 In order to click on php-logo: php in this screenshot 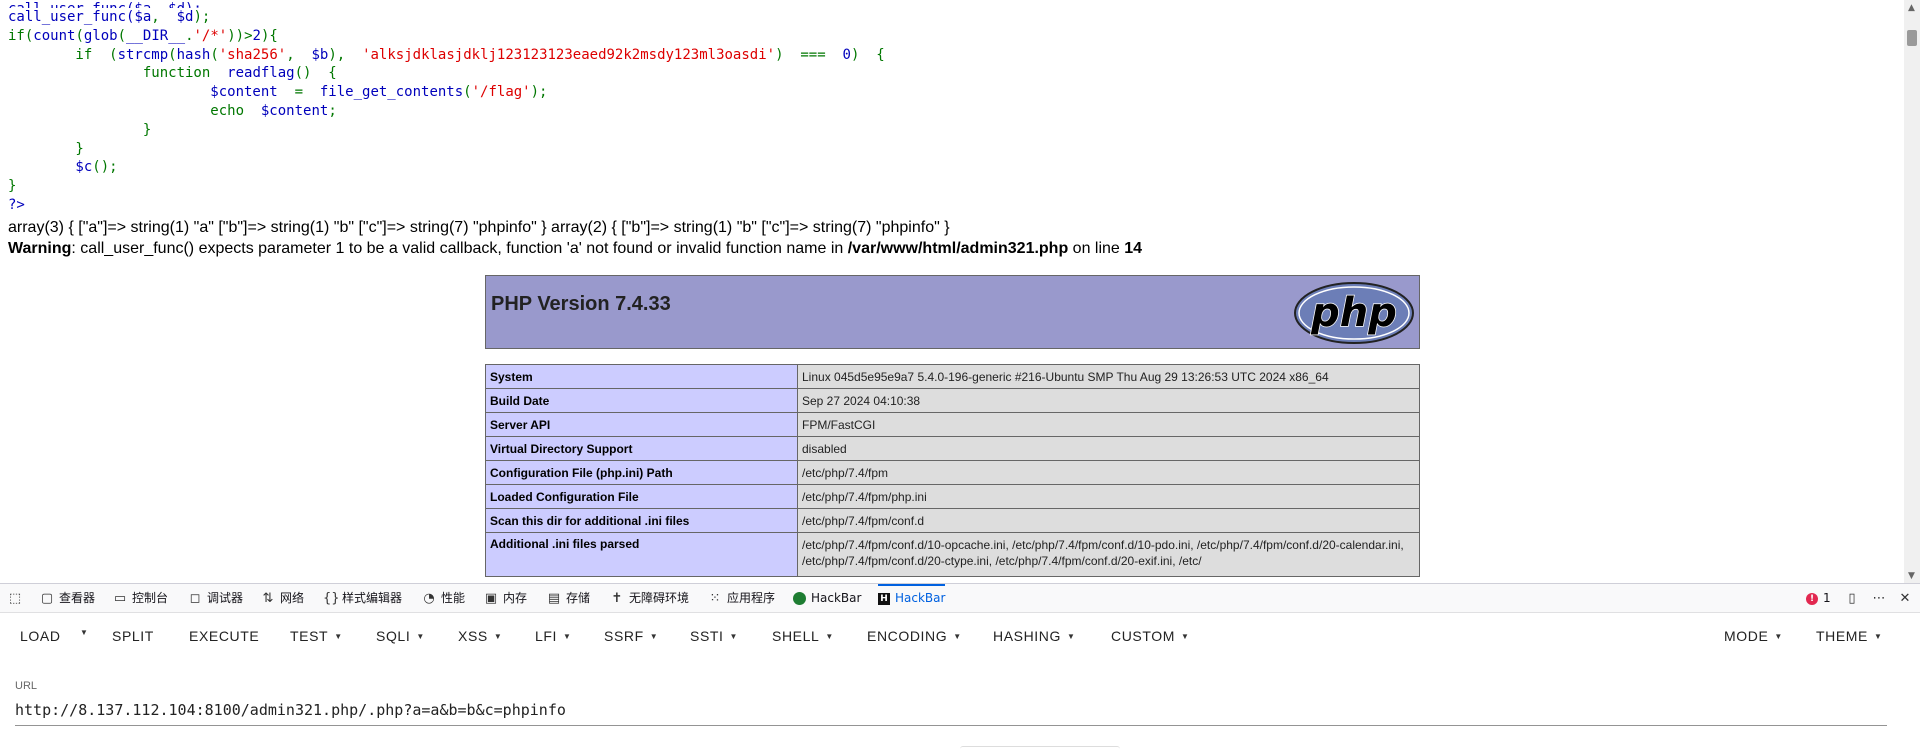, I will do `click(1354, 313)`.